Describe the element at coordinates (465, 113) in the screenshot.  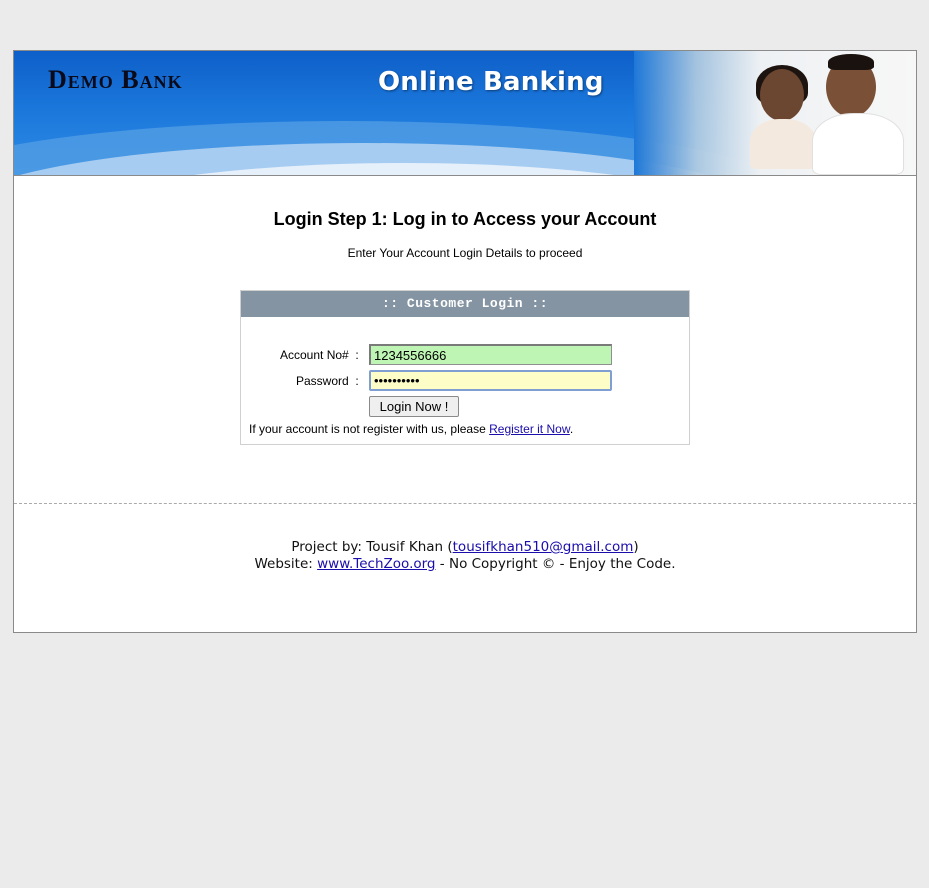
I see `header-banner: Demo Bank Online Banking` at that location.